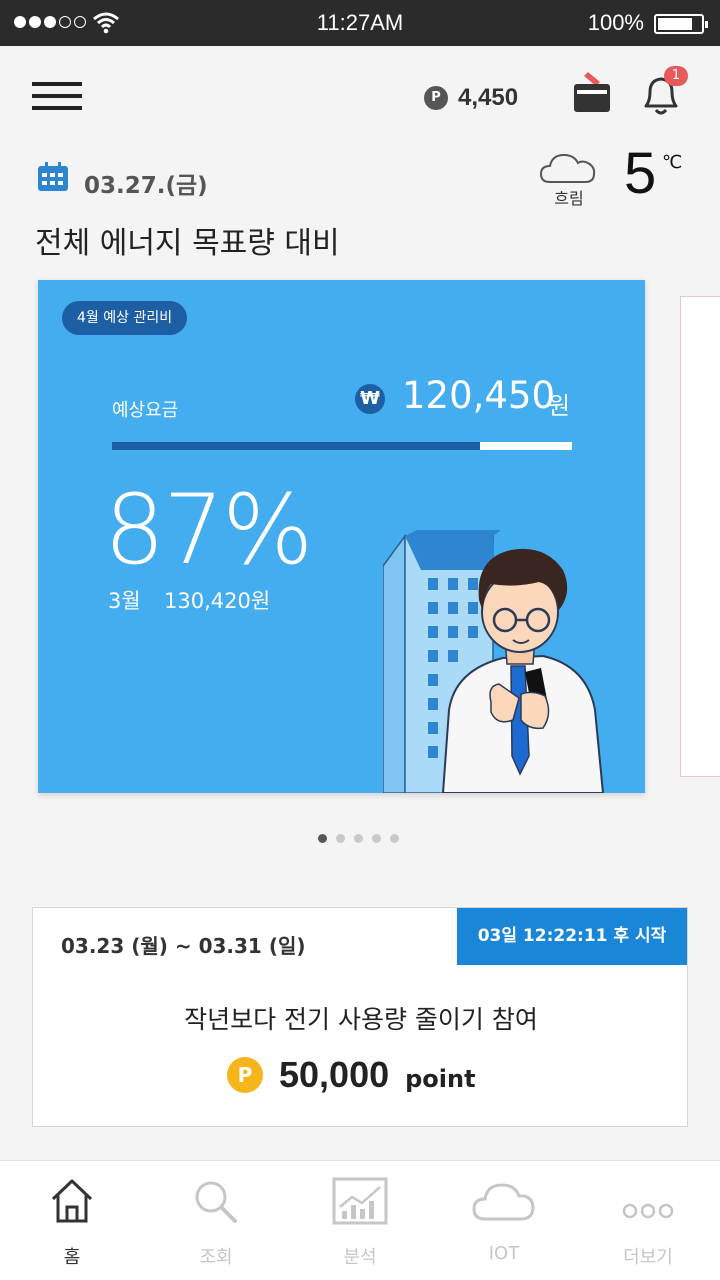 This screenshot has width=720, height=1280. I want to click on battery-icon, so click(681, 24).